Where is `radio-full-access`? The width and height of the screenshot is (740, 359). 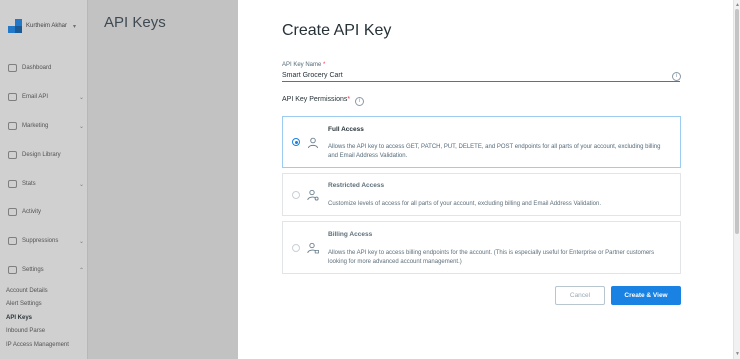
radio-full-access is located at coordinates (296, 142).